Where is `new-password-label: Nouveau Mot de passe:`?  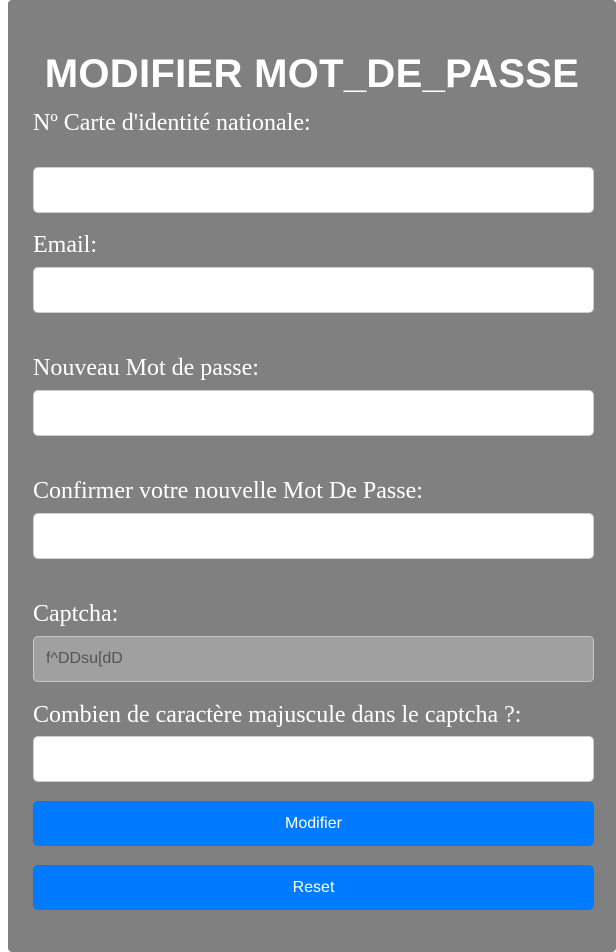
new-password-label: Nouveau Mot de passe: is located at coordinates (146, 368).